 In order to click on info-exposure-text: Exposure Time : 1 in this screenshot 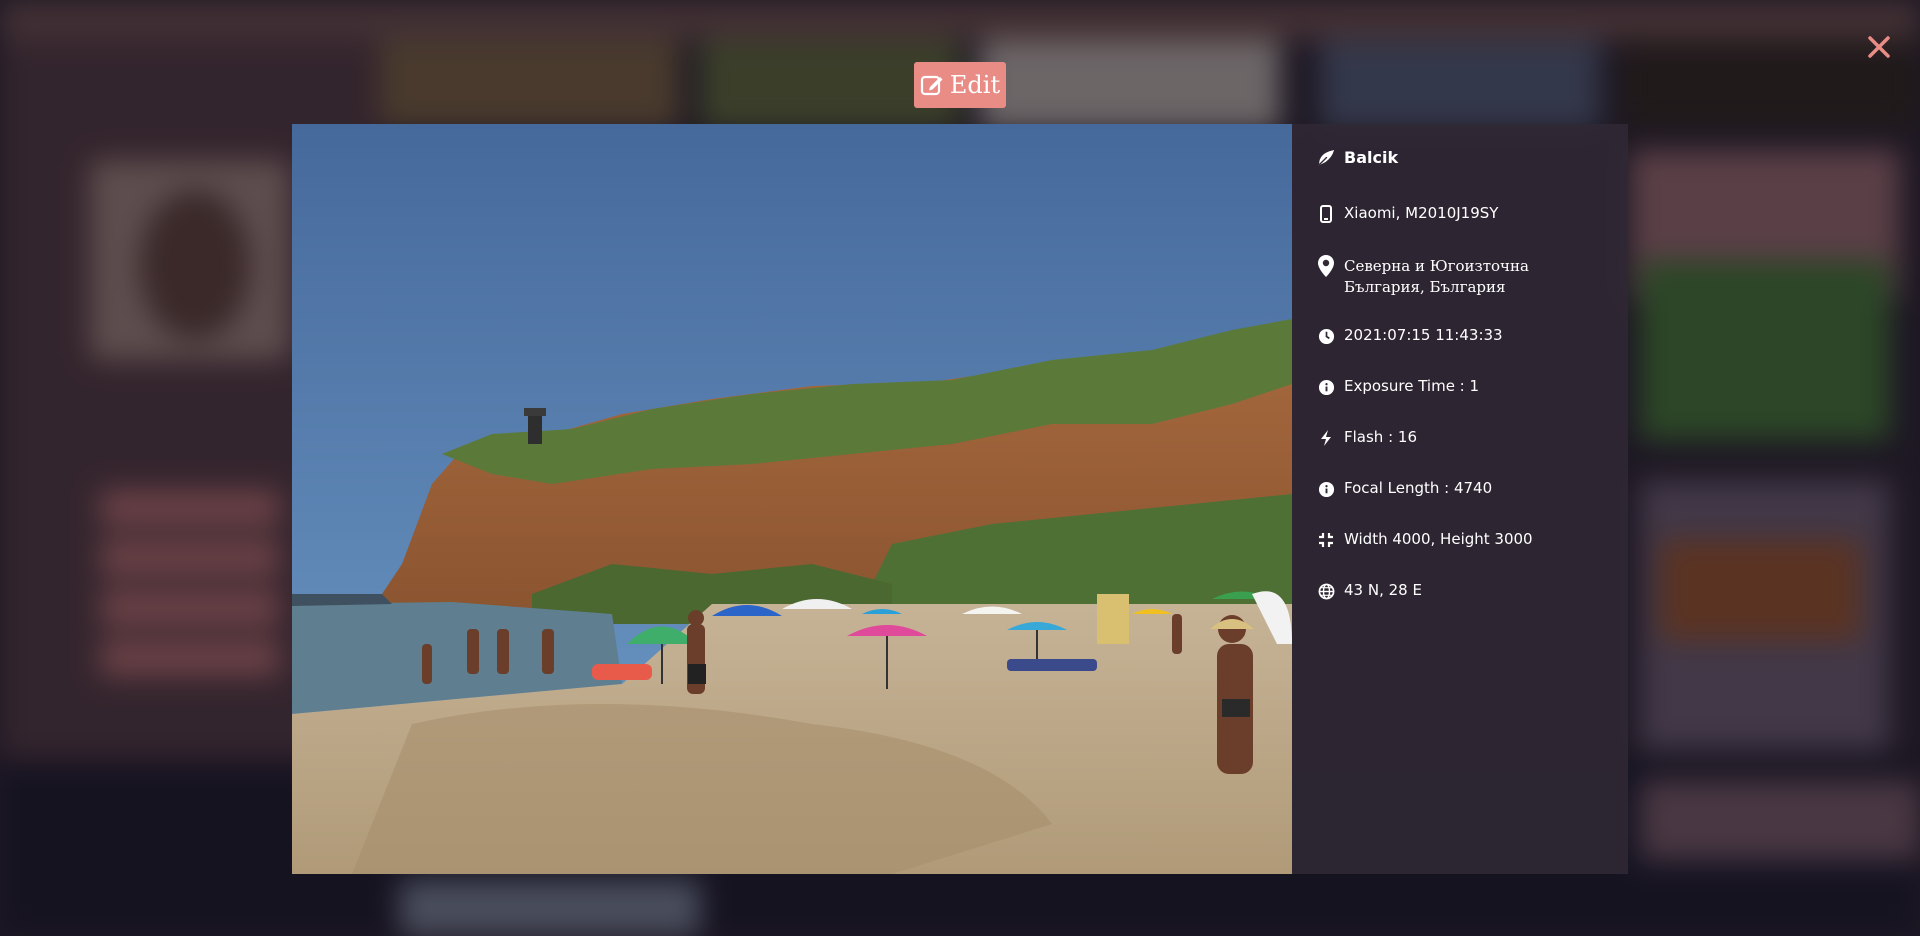, I will do `click(1412, 386)`.